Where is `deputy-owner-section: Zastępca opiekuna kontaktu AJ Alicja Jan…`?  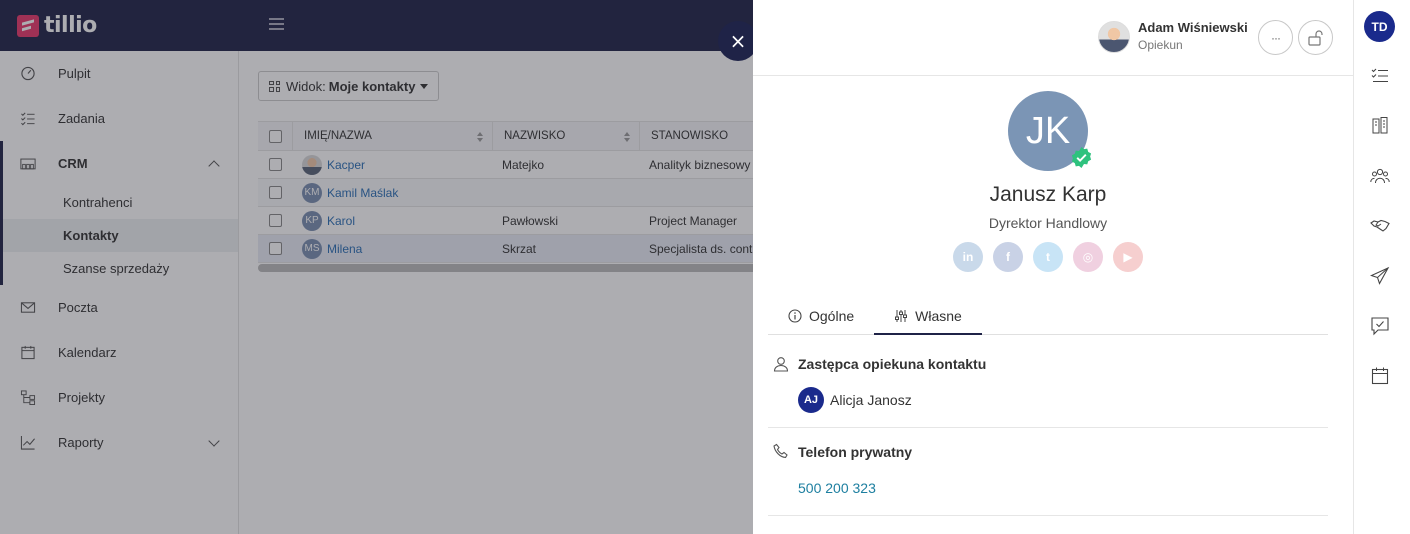
deputy-owner-section: Zastępca opiekuna kontaktu AJ Alicja Jan… is located at coordinates (1048, 385).